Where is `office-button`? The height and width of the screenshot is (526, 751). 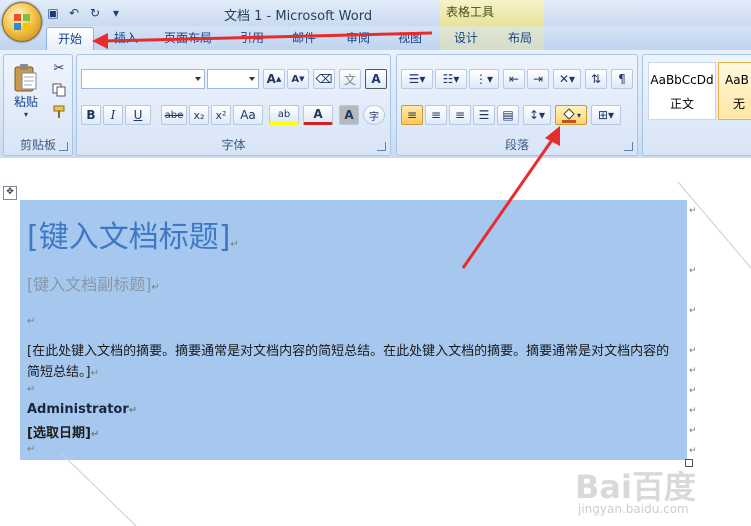
office-button is located at coordinates (22, 22).